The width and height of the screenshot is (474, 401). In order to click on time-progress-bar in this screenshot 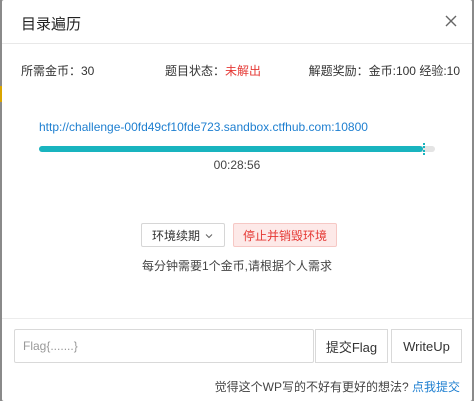, I will do `click(237, 149)`.